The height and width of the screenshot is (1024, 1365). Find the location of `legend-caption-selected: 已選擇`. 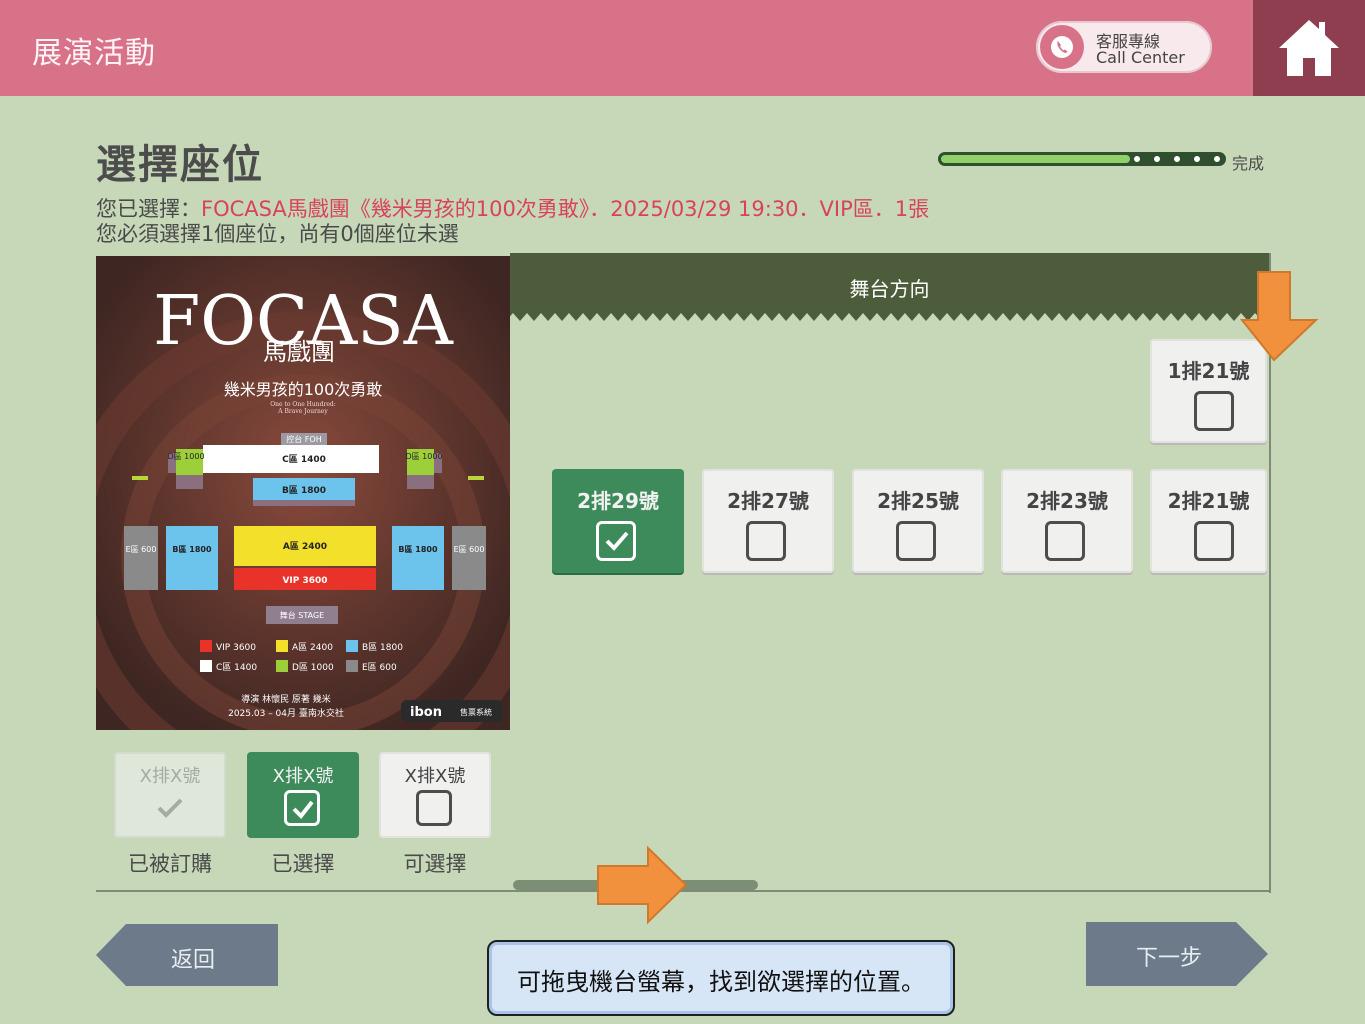

legend-caption-selected: 已選擇 is located at coordinates (303, 864).